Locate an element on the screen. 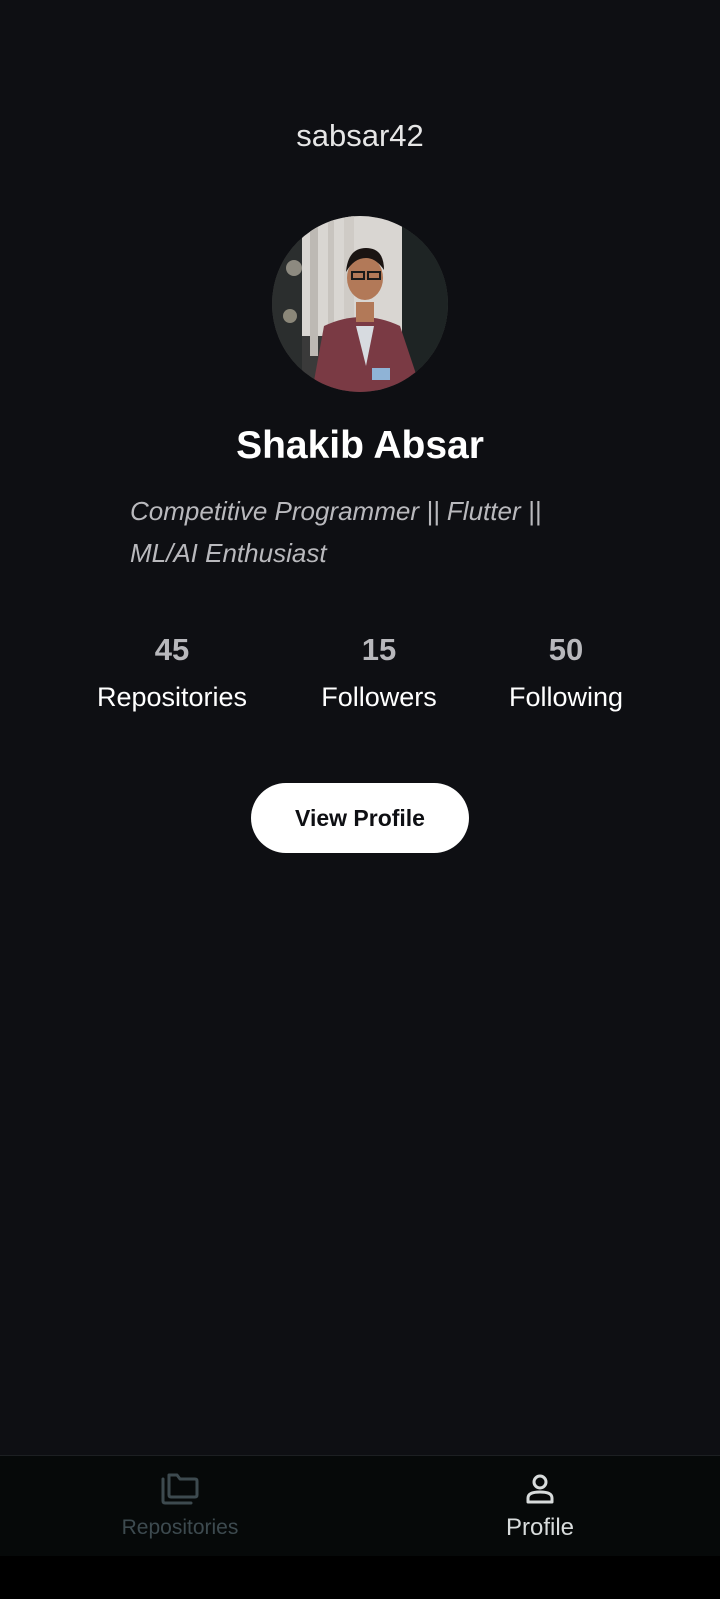 The image size is (720, 1599). bottom-navigation: Repositories Profile is located at coordinates (360, 1505).